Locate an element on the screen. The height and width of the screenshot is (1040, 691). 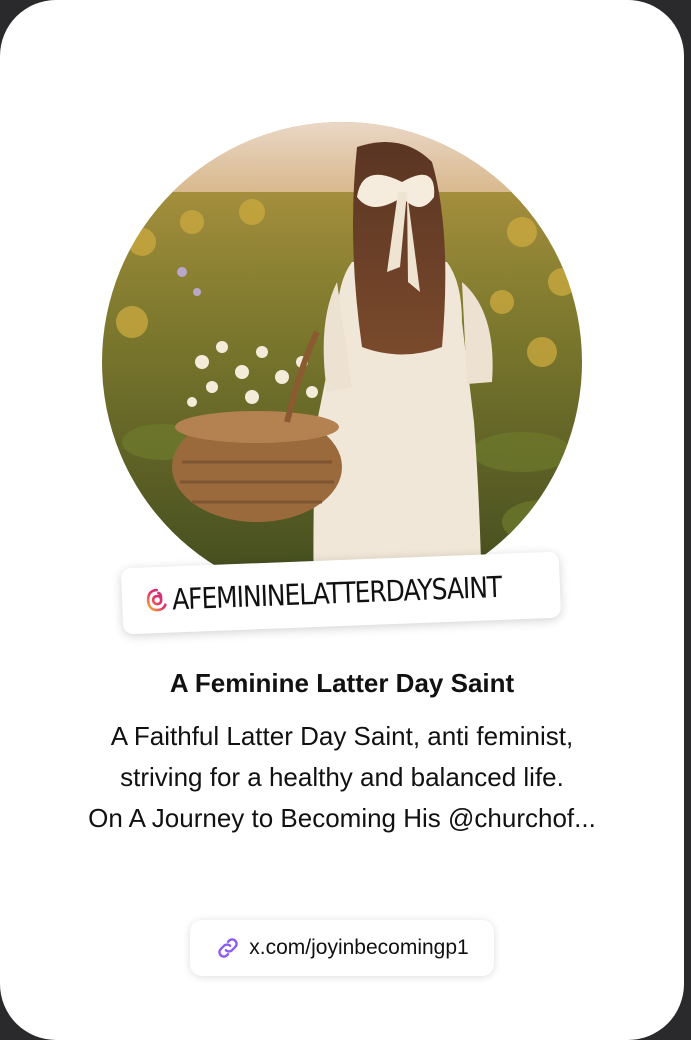
username-sticker: AFEMININELATTERDAYSAINT is located at coordinates (341, 593).